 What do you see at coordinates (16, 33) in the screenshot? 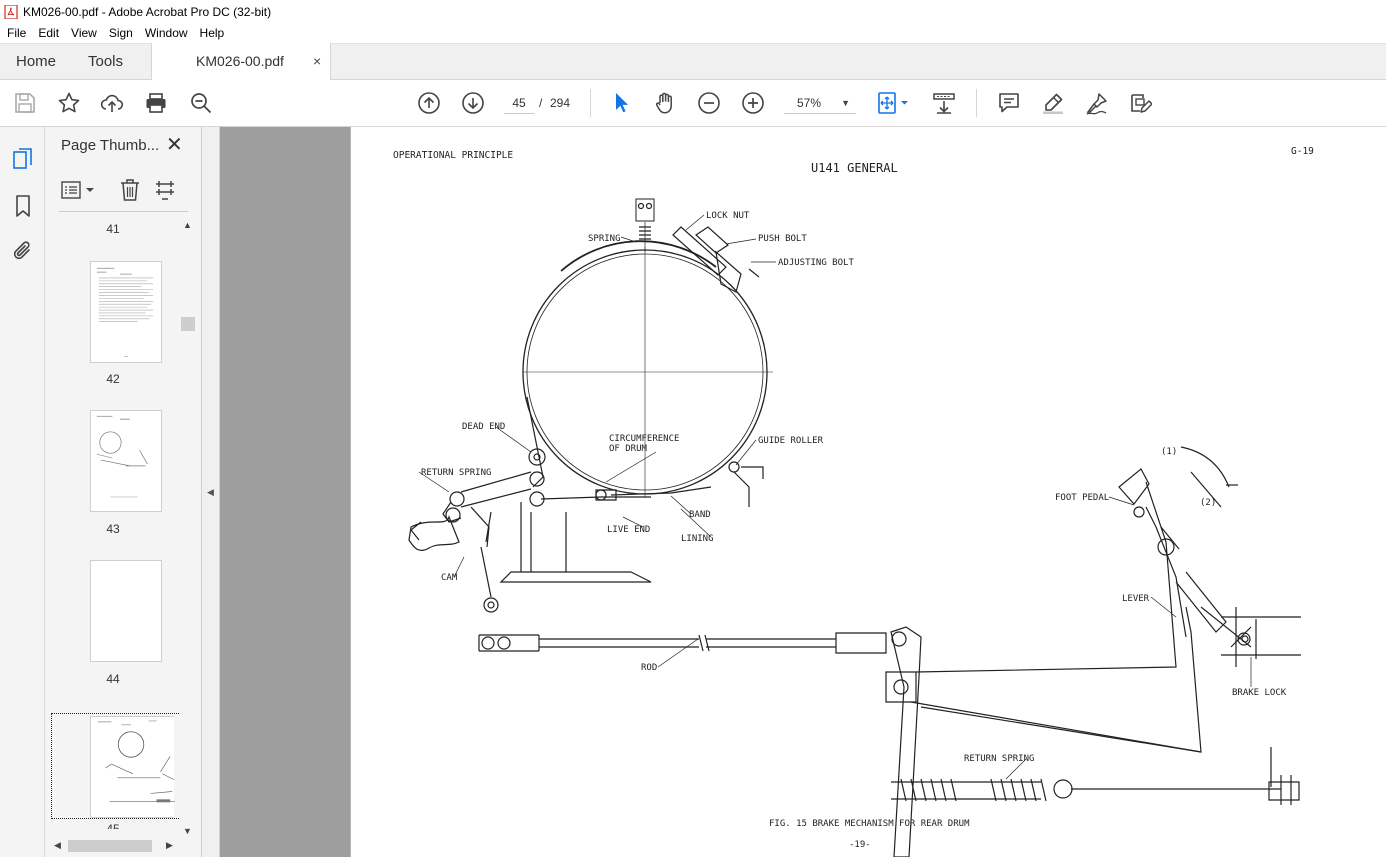
I see `menu-file: File` at bounding box center [16, 33].